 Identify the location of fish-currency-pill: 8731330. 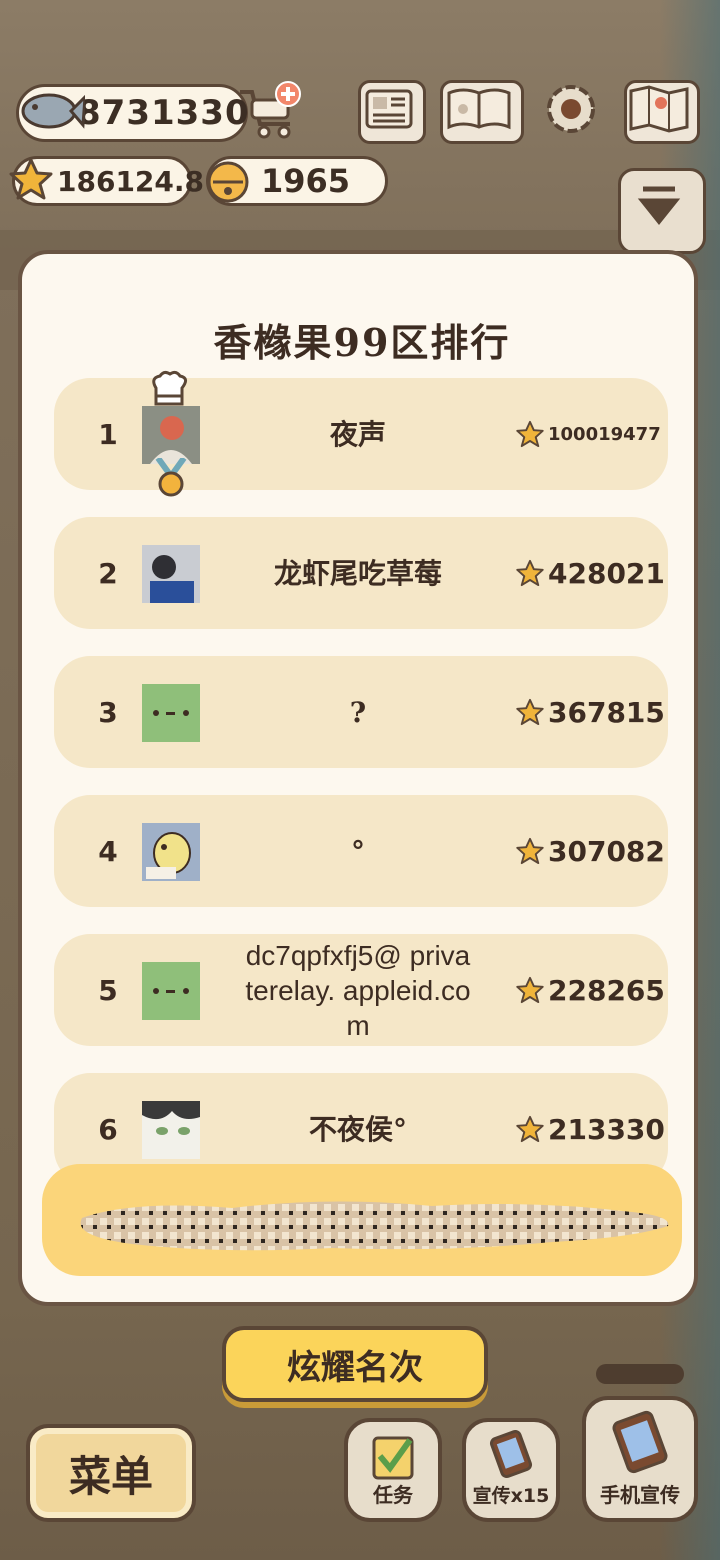
(132, 112).